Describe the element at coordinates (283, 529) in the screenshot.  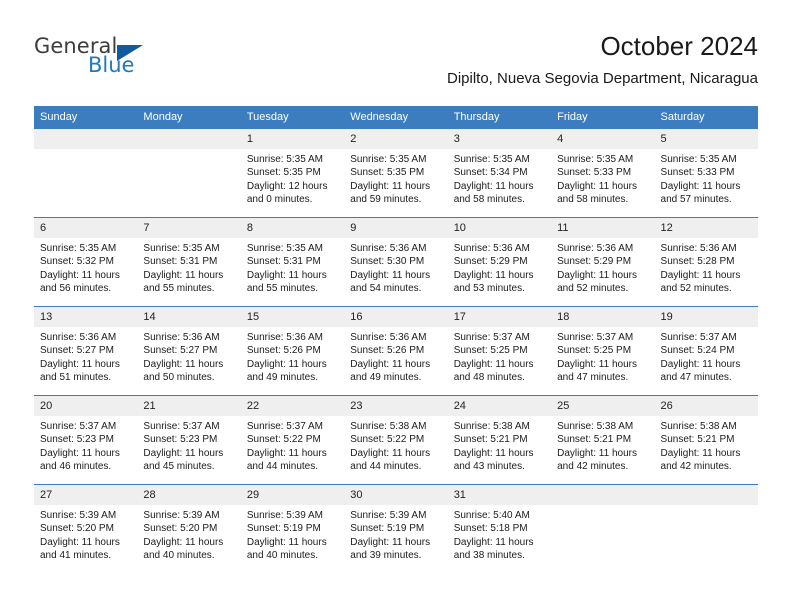
I see `sunset-text: Sunset: 5:19 PM` at that location.